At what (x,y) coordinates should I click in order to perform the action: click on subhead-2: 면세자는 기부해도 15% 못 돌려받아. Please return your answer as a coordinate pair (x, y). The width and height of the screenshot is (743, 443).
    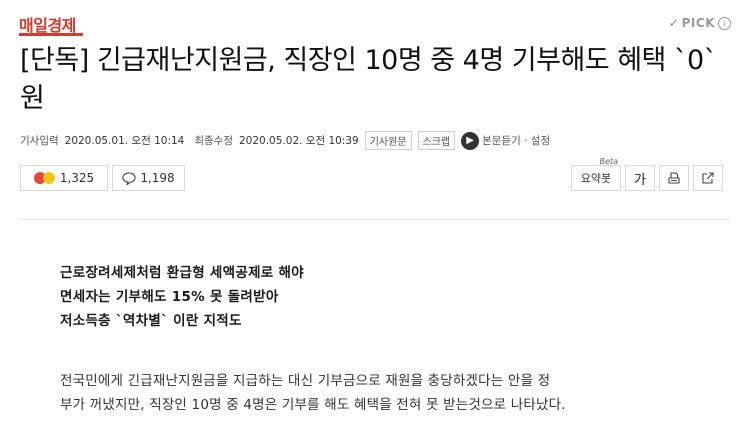
    Looking at the image, I should click on (169, 297).